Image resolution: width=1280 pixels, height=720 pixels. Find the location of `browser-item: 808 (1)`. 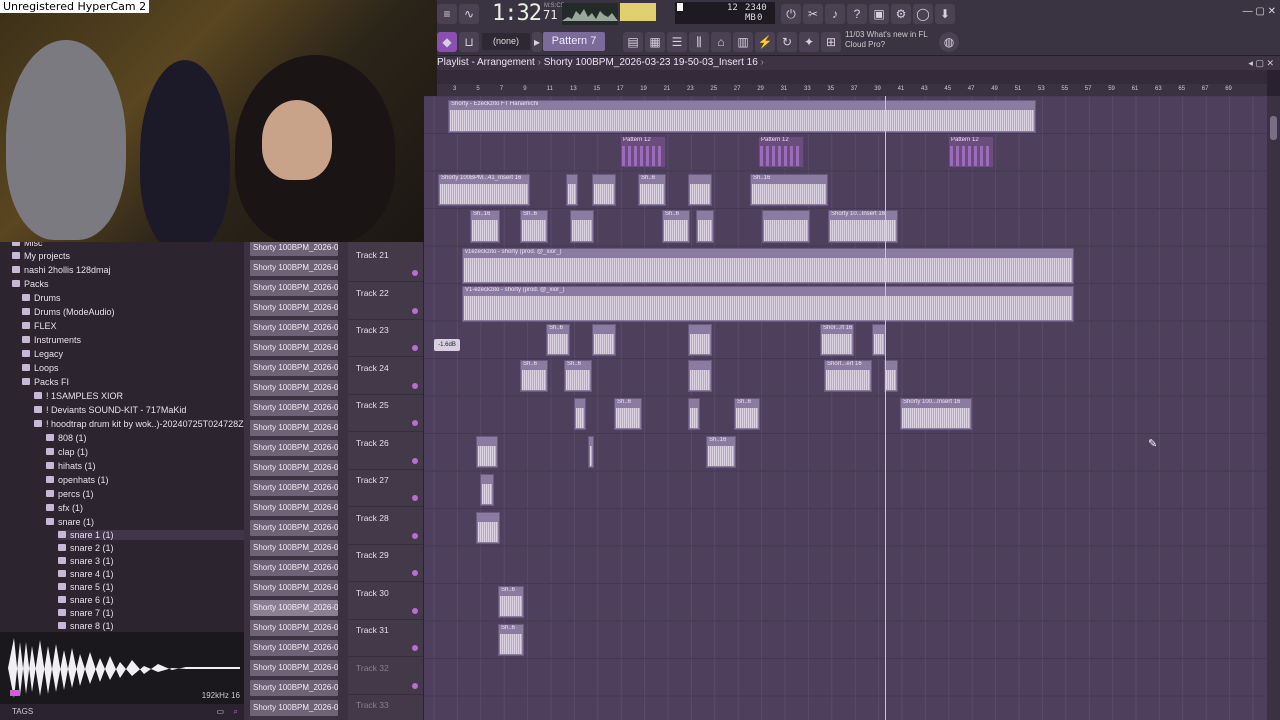

browser-item: 808 (1) is located at coordinates (66, 438).